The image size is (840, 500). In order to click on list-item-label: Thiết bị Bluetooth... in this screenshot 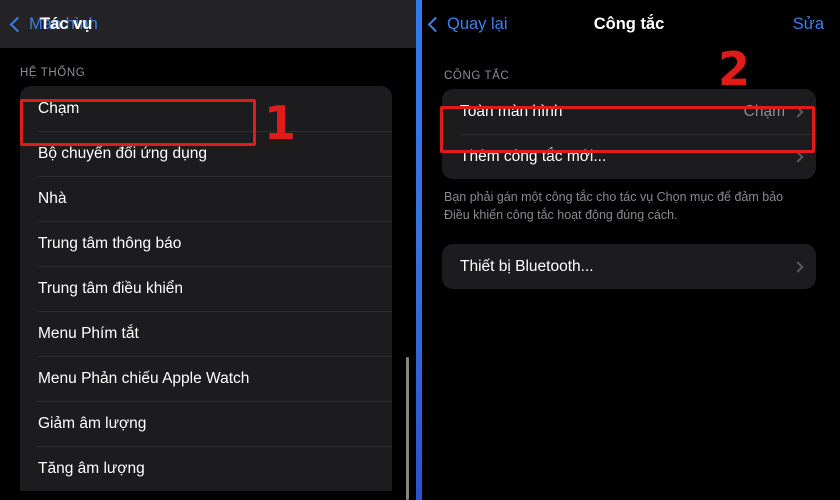, I will do `click(527, 266)`.